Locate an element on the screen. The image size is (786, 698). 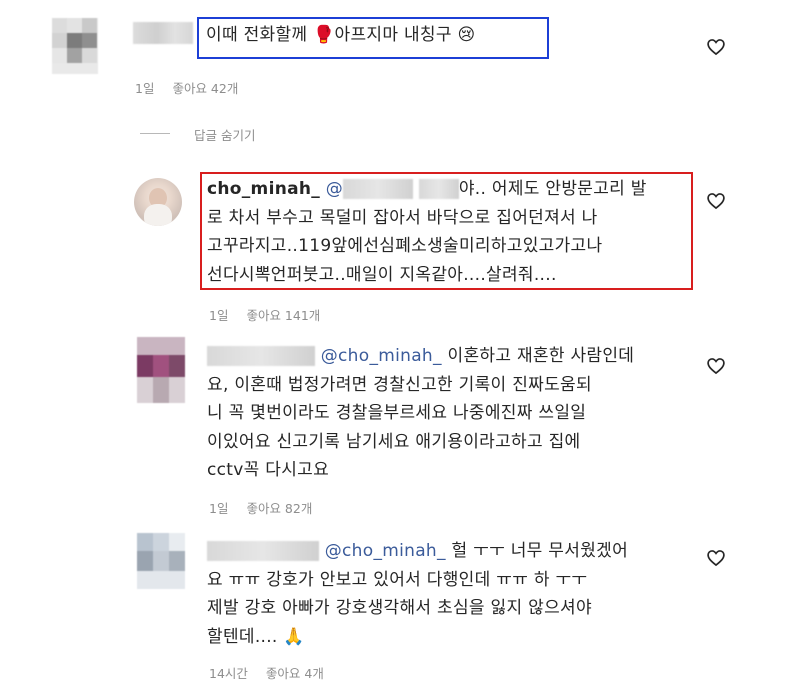
reply-likes: 좋아요 82개 is located at coordinates (279, 508).